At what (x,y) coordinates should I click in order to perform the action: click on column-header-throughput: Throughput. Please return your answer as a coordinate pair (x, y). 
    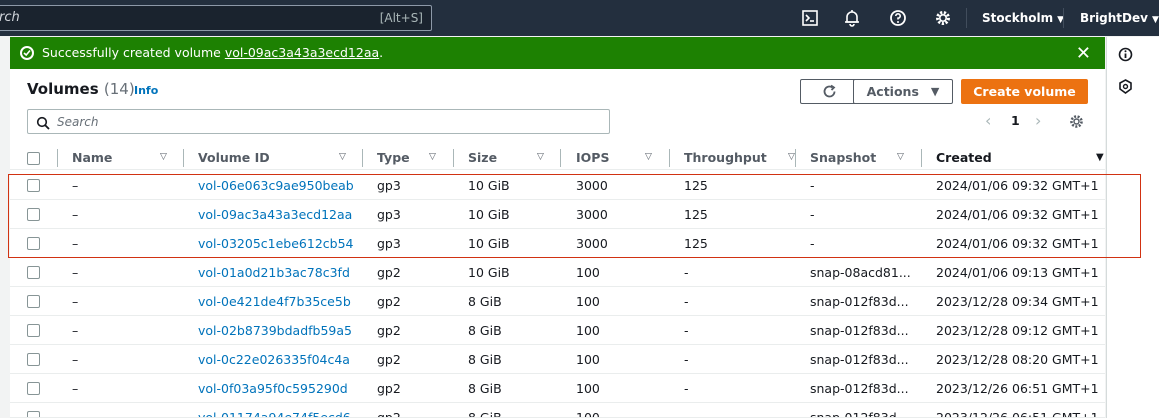
    Looking at the image, I should click on (725, 157).